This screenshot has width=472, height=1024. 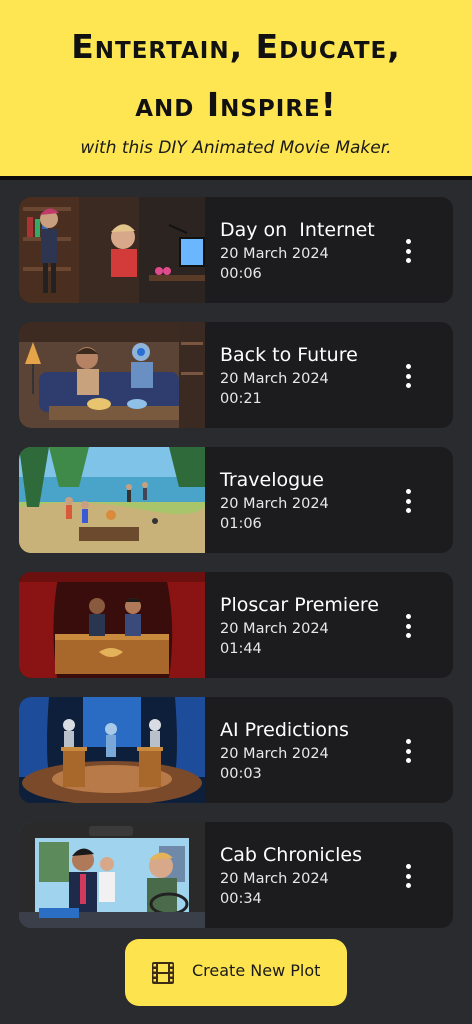 I want to click on project-card: Back to Future 20 March 2024 00:21, so click(x=236, y=375).